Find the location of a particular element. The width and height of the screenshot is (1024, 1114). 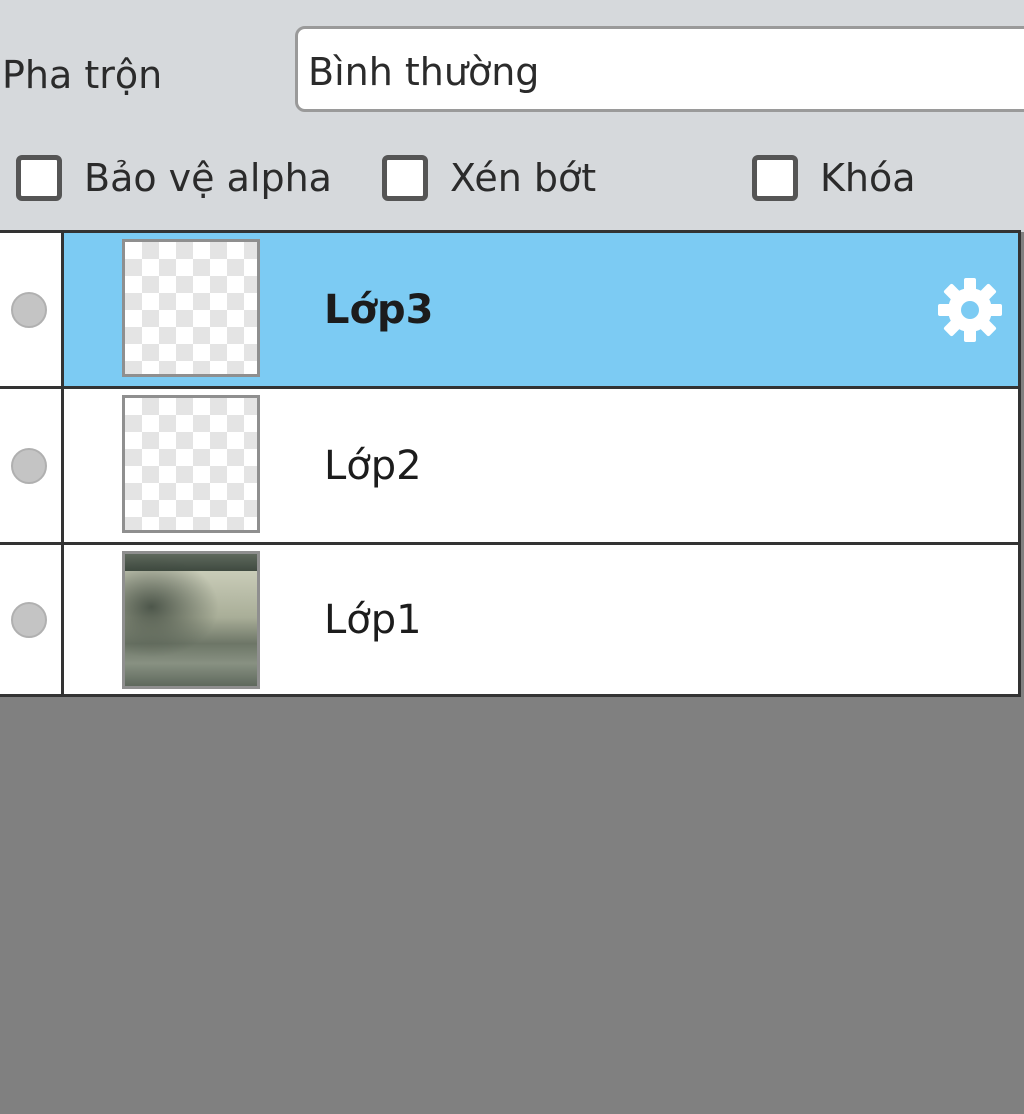

layer-name: Lớp3 is located at coordinates (379, 309).